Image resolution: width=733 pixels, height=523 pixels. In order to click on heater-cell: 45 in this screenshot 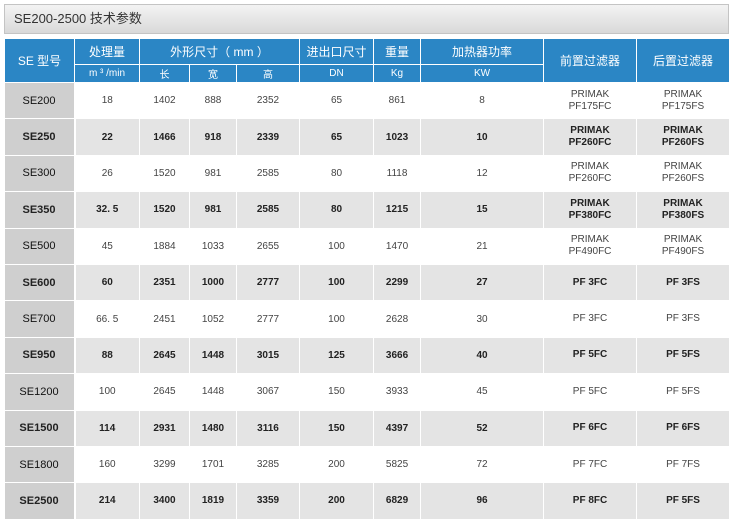, I will do `click(482, 392)`.